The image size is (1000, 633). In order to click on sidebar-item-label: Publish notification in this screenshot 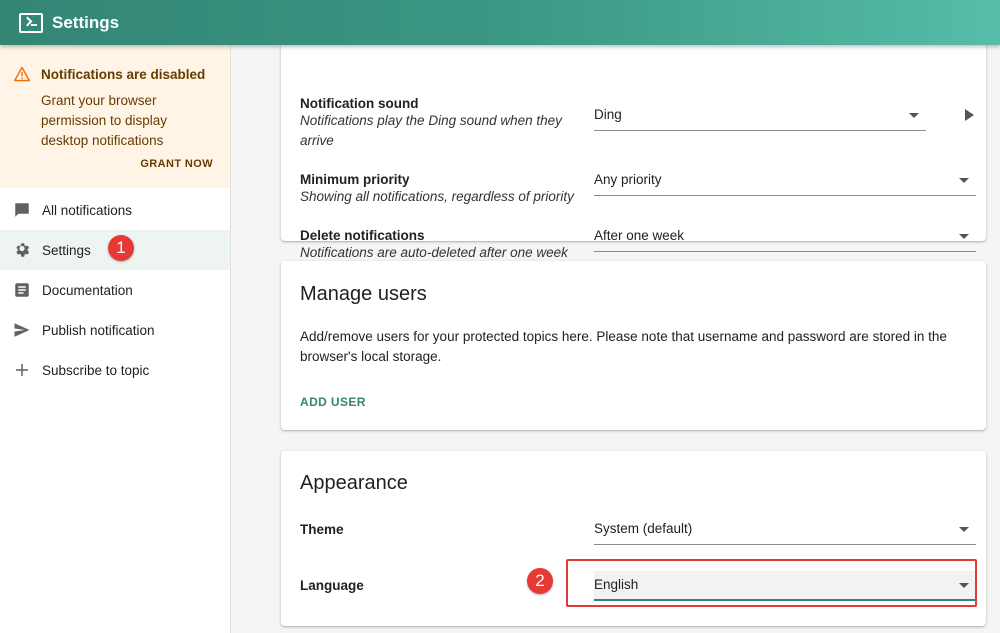, I will do `click(98, 330)`.